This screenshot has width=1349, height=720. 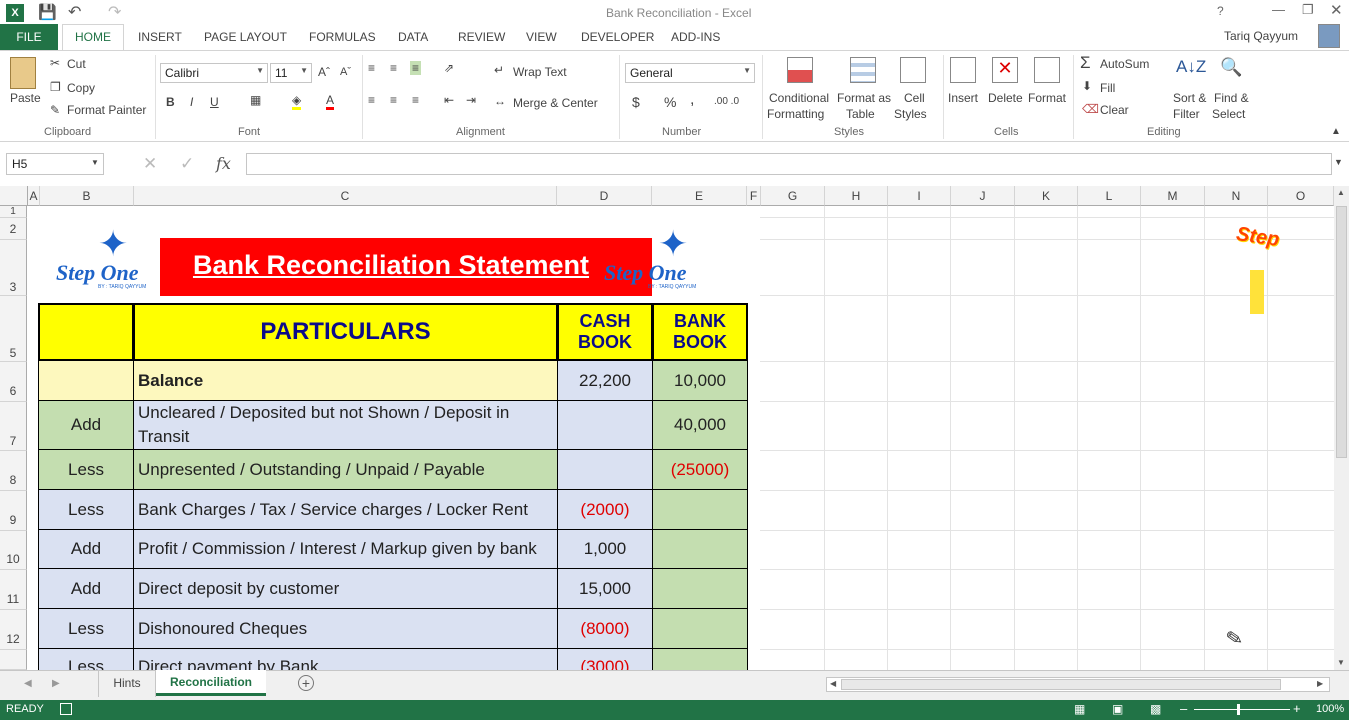 What do you see at coordinates (1278, 9) in the screenshot?
I see `minimize-icon: —` at bounding box center [1278, 9].